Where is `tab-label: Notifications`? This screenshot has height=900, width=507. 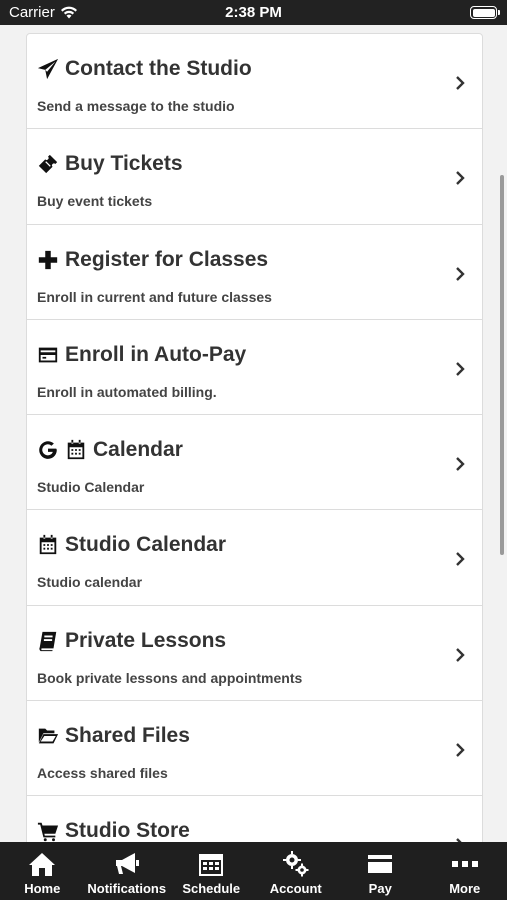
tab-label: Notifications is located at coordinates (127, 888).